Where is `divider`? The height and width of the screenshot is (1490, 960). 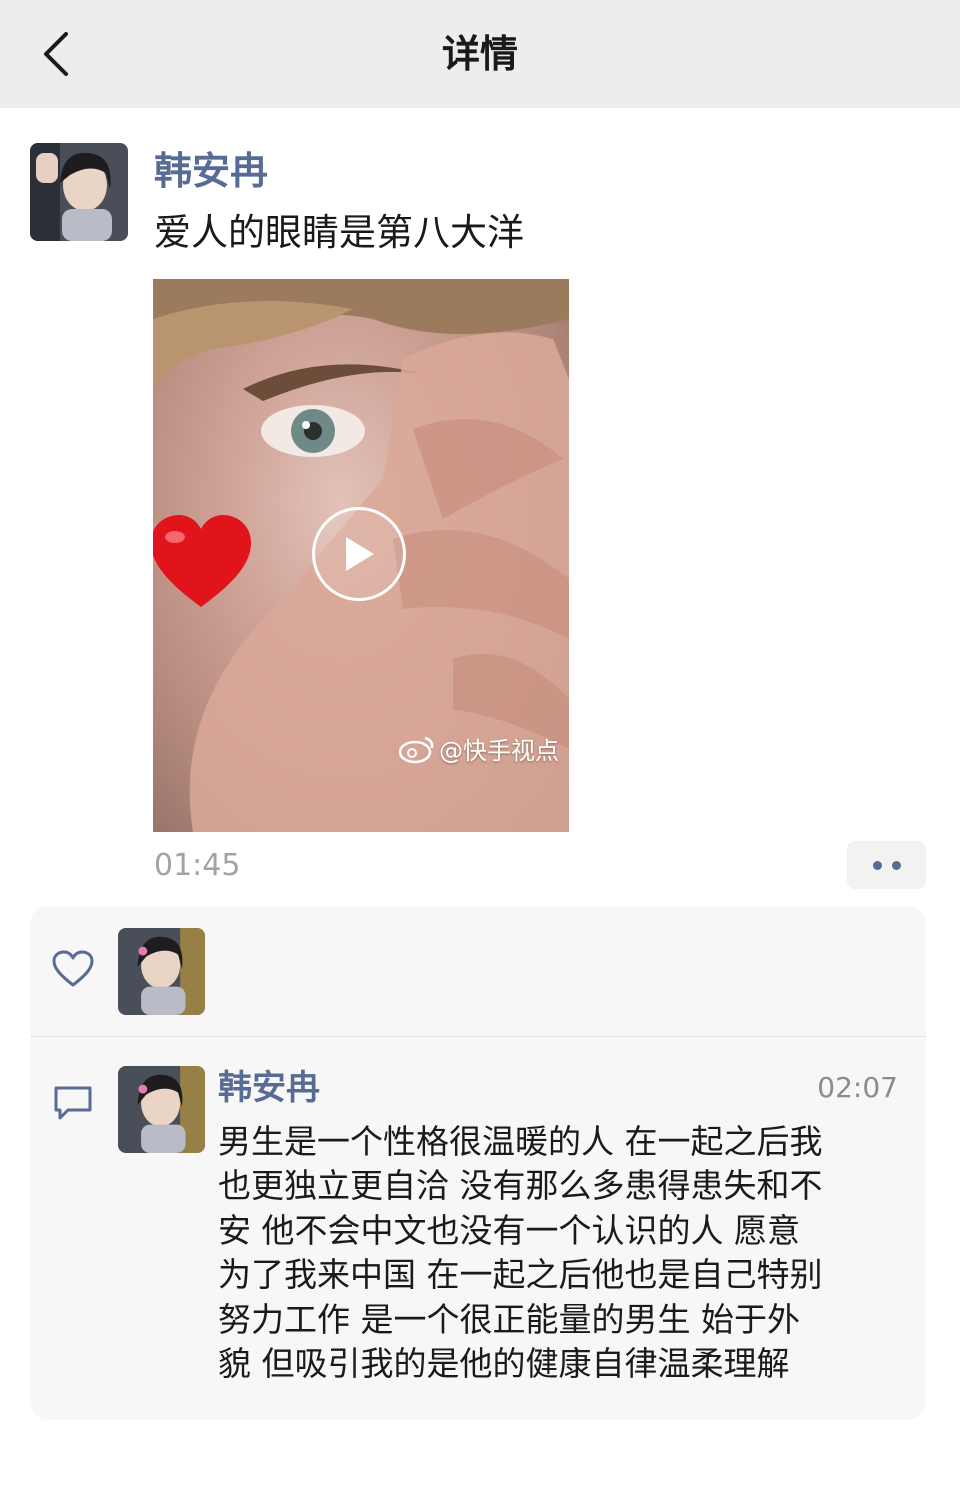
divider is located at coordinates (478, 1036).